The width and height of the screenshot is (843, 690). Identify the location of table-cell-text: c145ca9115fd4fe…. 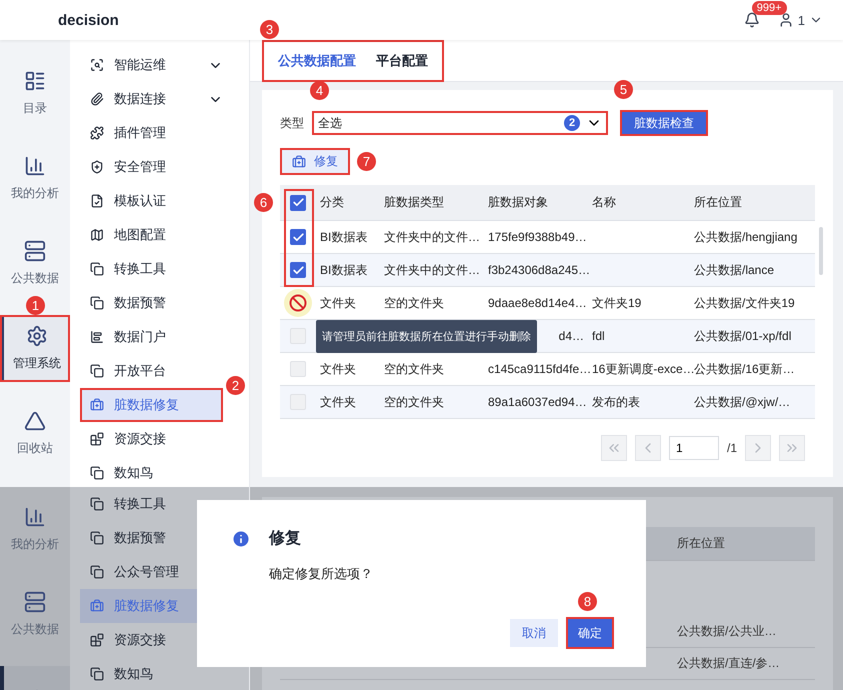
(537, 369).